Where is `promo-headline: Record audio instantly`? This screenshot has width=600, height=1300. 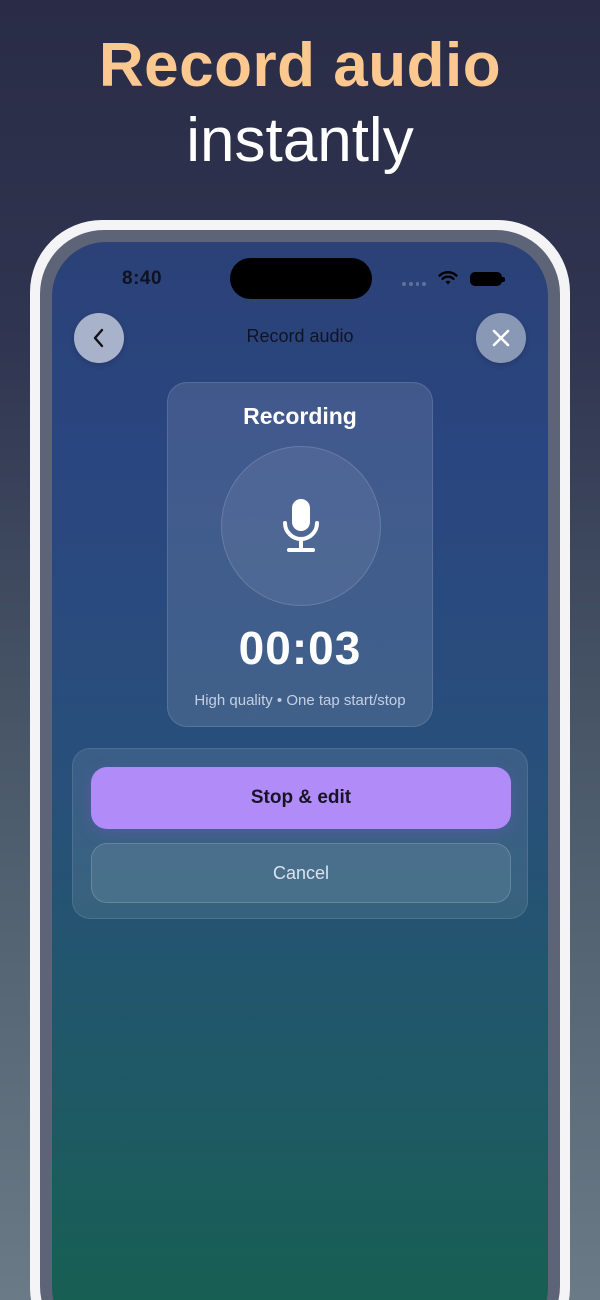 promo-headline: Record audio instantly is located at coordinates (300, 105).